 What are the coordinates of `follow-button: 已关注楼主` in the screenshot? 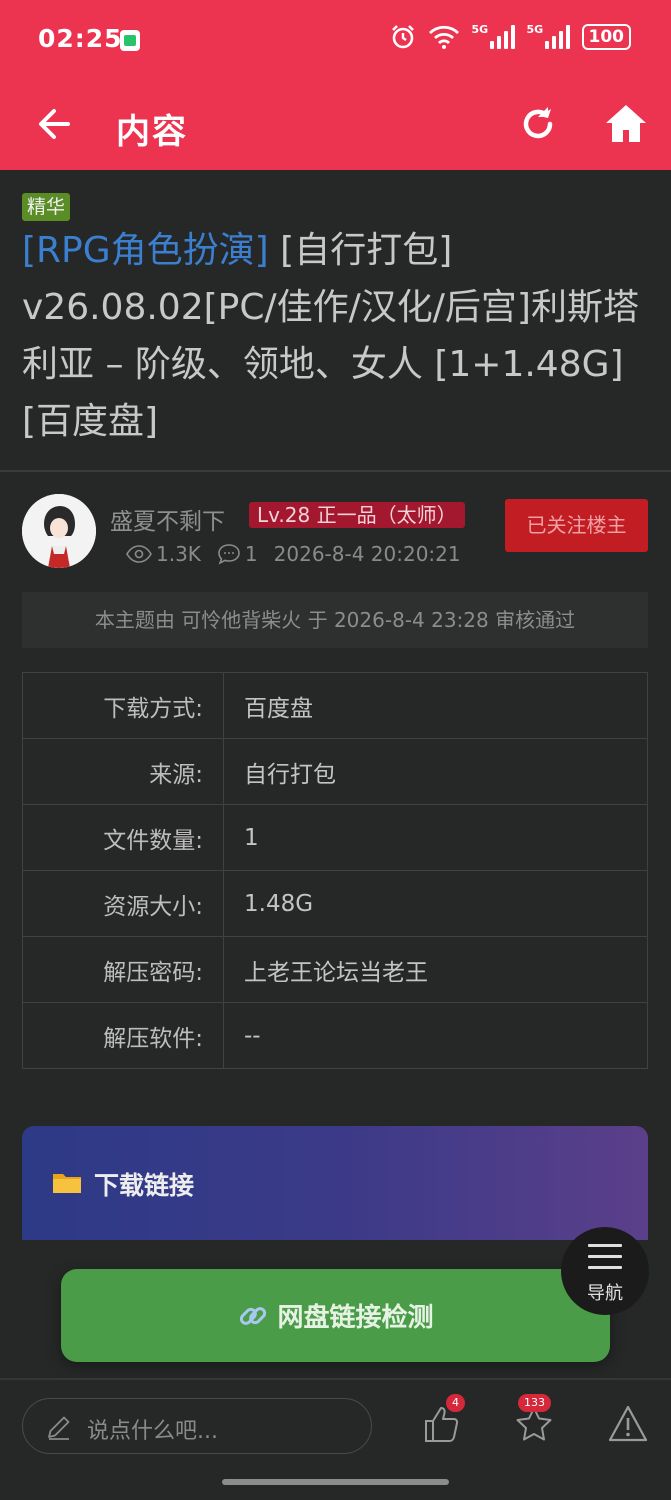 It's located at (576, 525).